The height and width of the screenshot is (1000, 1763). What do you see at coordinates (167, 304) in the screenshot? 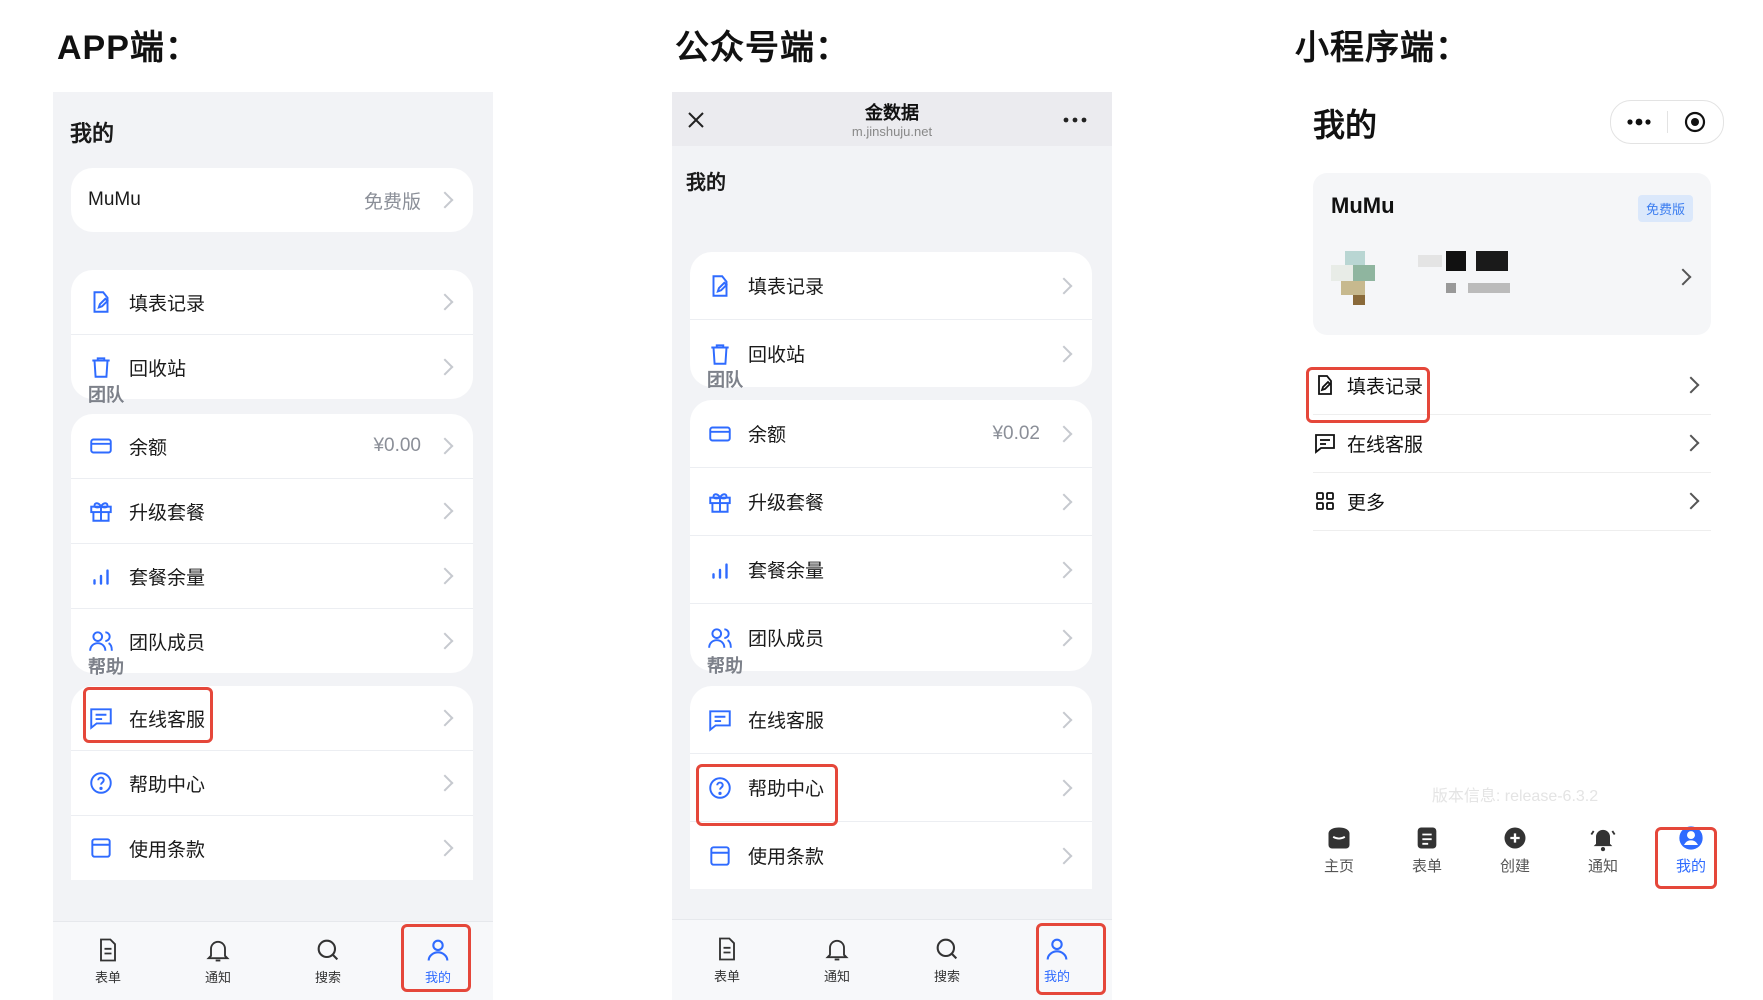
I see `menu-label: 填表记录` at bounding box center [167, 304].